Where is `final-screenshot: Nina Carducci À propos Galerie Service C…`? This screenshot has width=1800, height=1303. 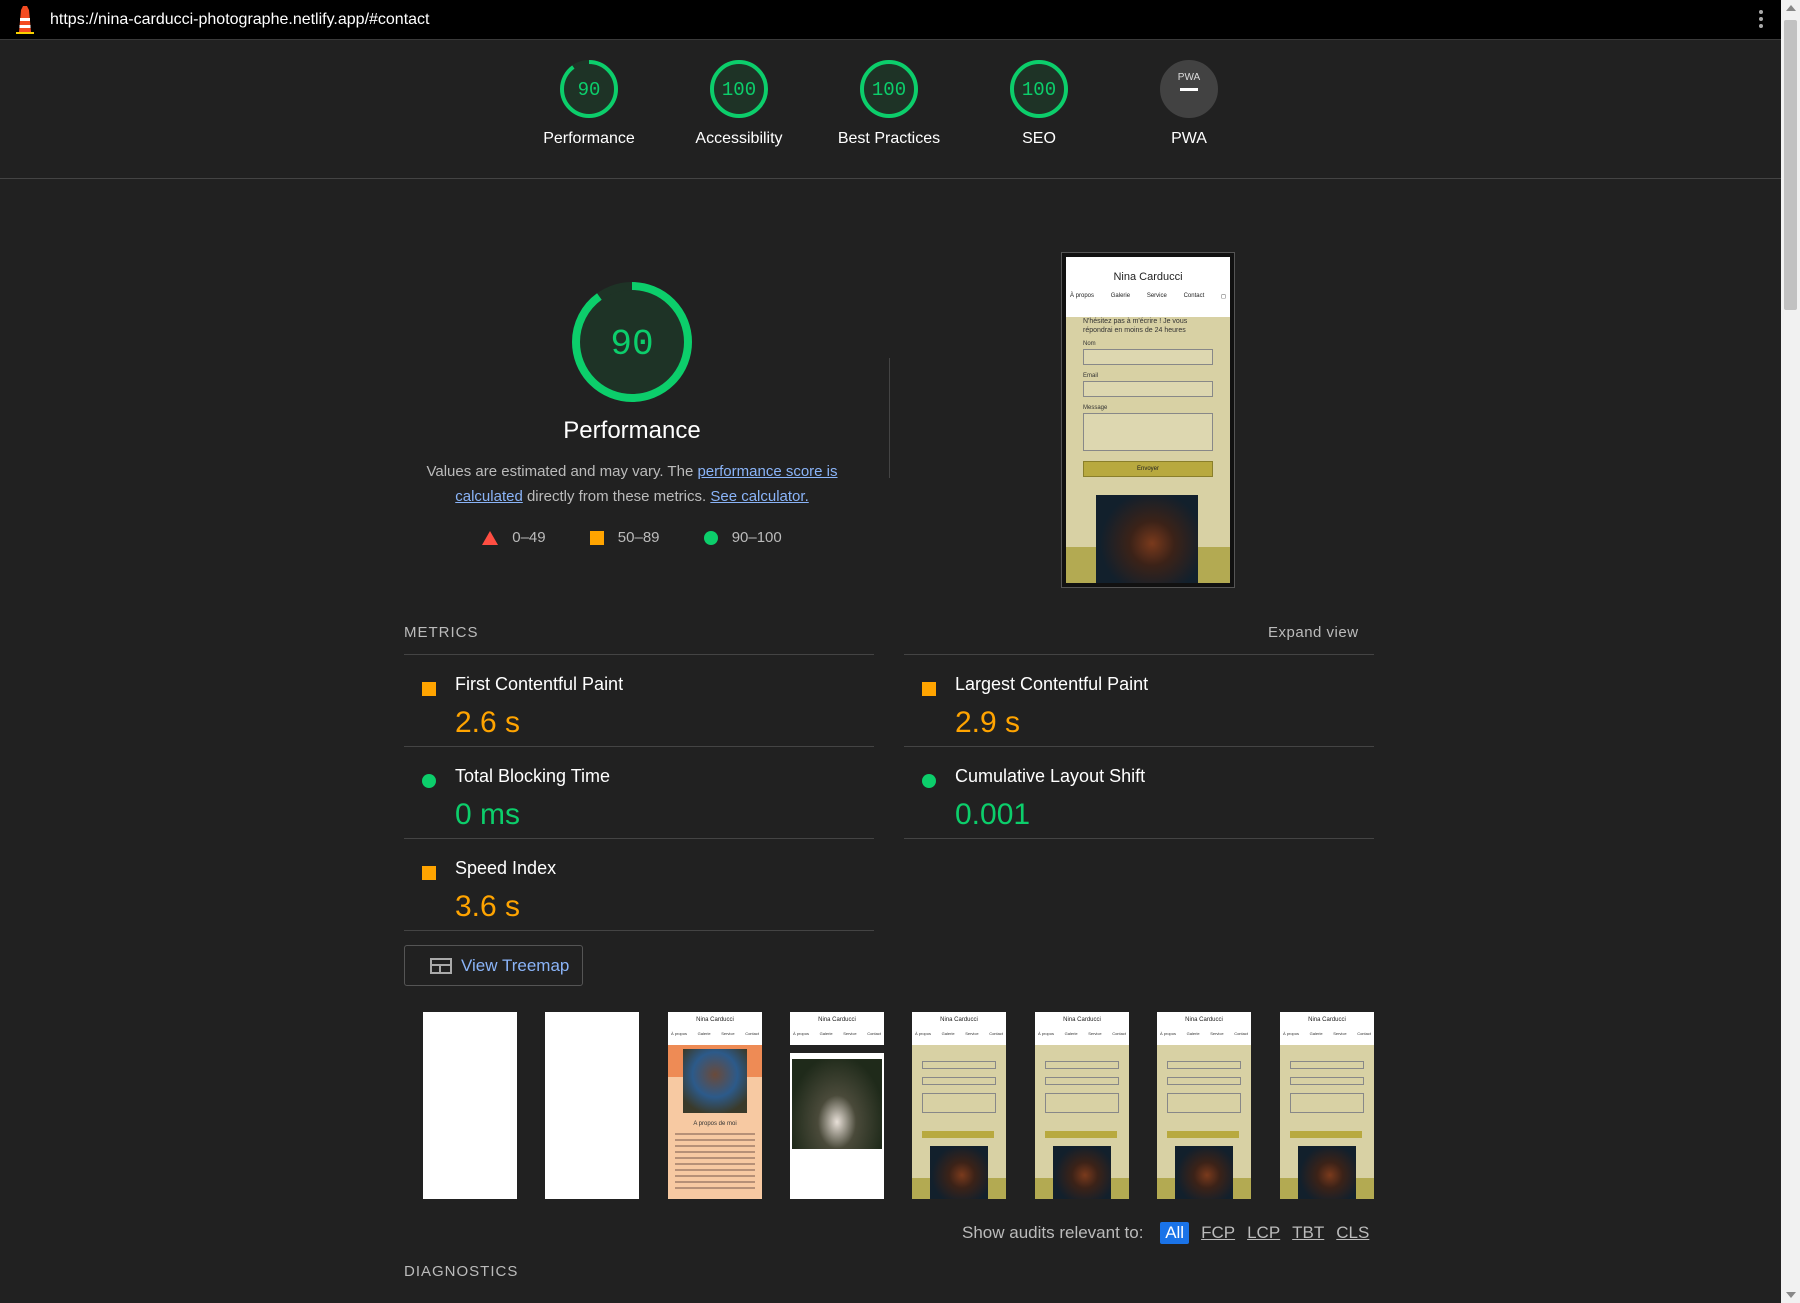
final-screenshot: Nina Carducci À propos Galerie Service C… is located at coordinates (1148, 420).